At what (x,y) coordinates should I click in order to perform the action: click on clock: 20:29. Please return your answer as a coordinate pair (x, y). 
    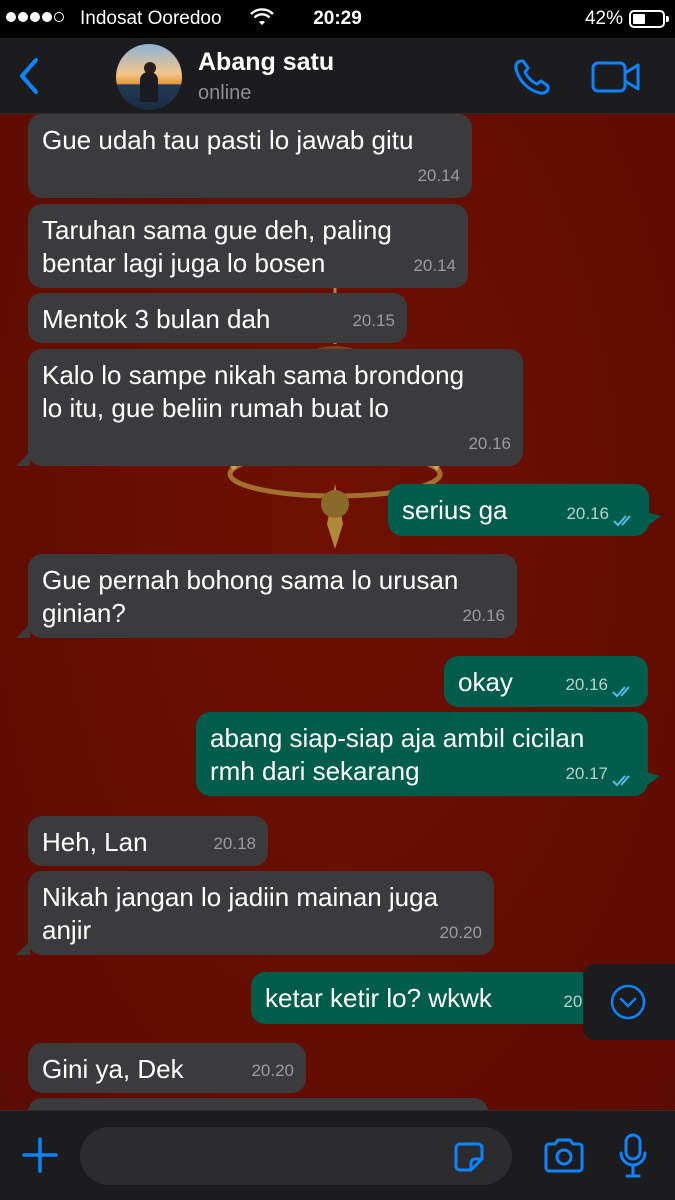
    Looking at the image, I should click on (337, 18).